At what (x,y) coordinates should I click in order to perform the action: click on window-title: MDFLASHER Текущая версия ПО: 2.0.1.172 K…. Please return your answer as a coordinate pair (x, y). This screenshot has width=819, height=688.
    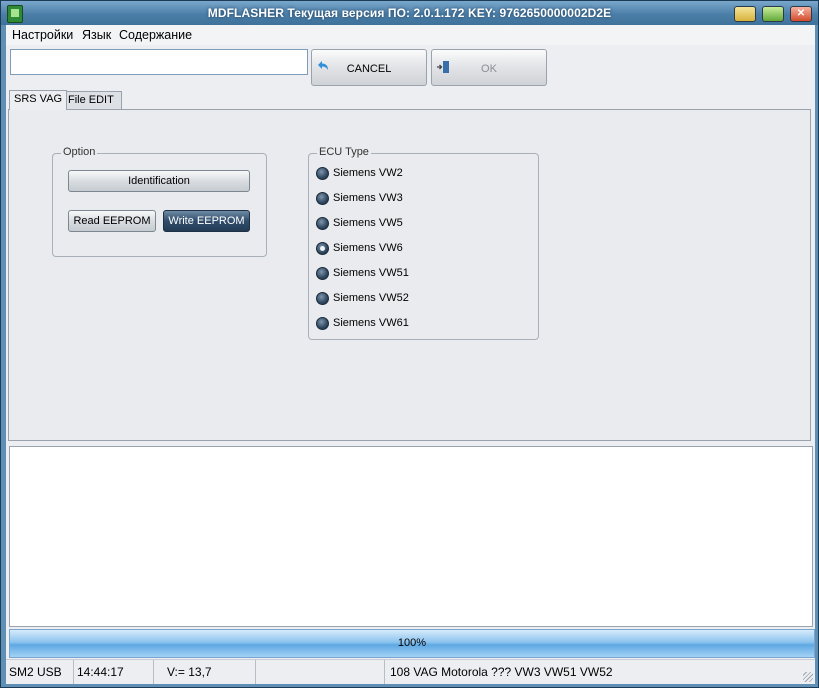
    Looking at the image, I should click on (409, 13).